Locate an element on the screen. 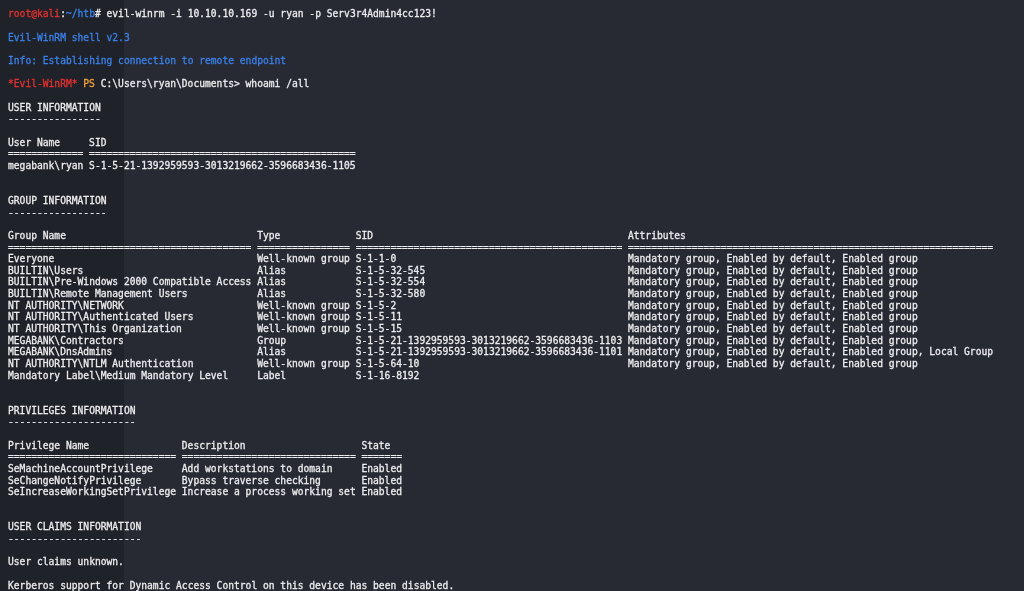  column-header: User Name is located at coordinates (34, 142).